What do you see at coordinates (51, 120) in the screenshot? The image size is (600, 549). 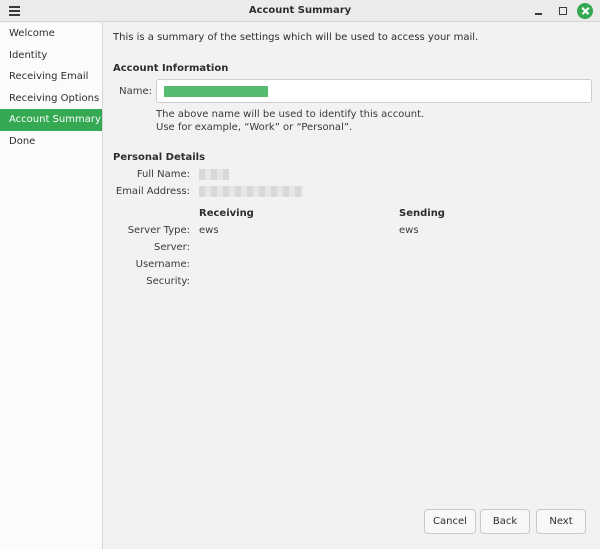 I see `sidebar-item-account-summary: Account Summary` at bounding box center [51, 120].